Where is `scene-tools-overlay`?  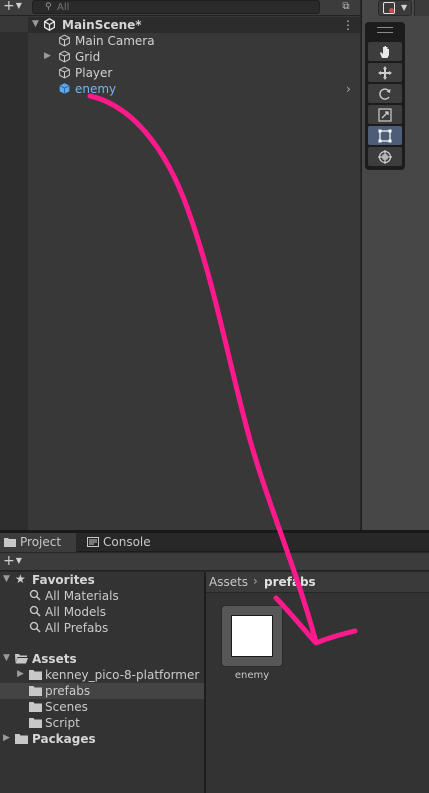 scene-tools-overlay is located at coordinates (385, 96).